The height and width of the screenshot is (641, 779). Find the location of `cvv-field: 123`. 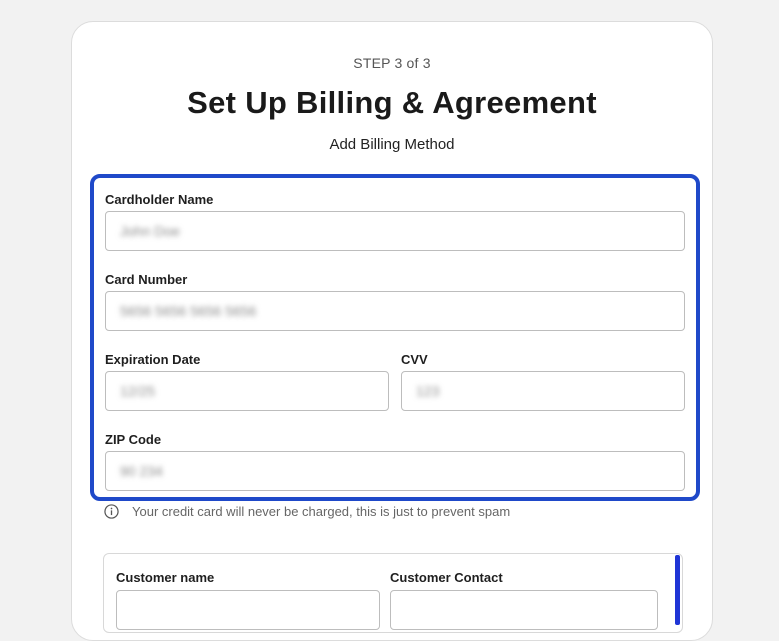

cvv-field: 123 is located at coordinates (543, 391).